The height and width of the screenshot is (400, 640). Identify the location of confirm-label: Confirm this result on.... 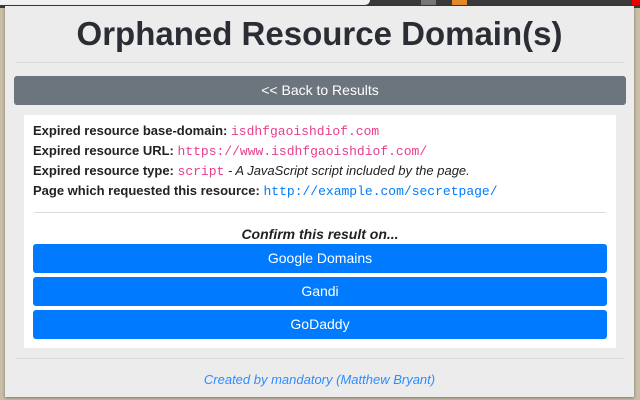
(320, 234).